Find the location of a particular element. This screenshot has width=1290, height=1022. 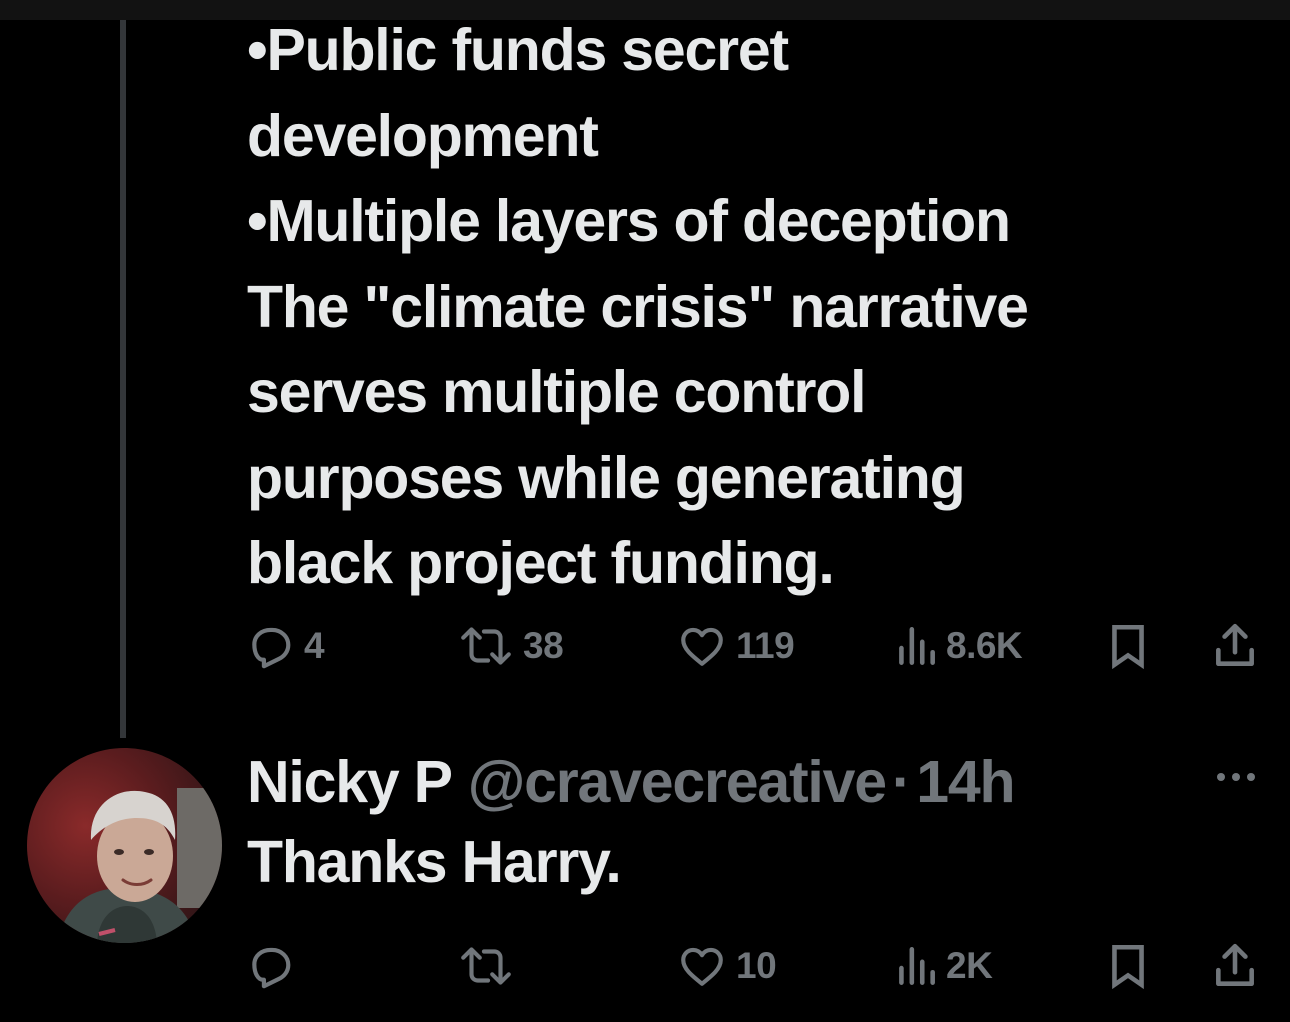

views-count: 2K is located at coordinates (969, 965).